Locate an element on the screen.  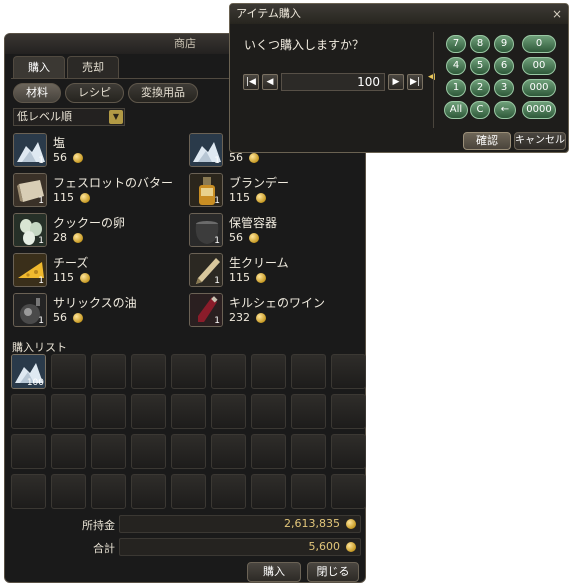
first-button: |◀ is located at coordinates (251, 82).